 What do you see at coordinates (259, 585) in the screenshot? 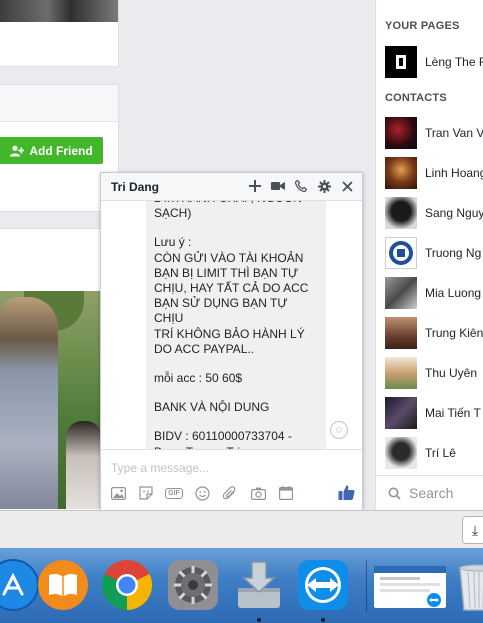
I see `downloads-icon` at bounding box center [259, 585].